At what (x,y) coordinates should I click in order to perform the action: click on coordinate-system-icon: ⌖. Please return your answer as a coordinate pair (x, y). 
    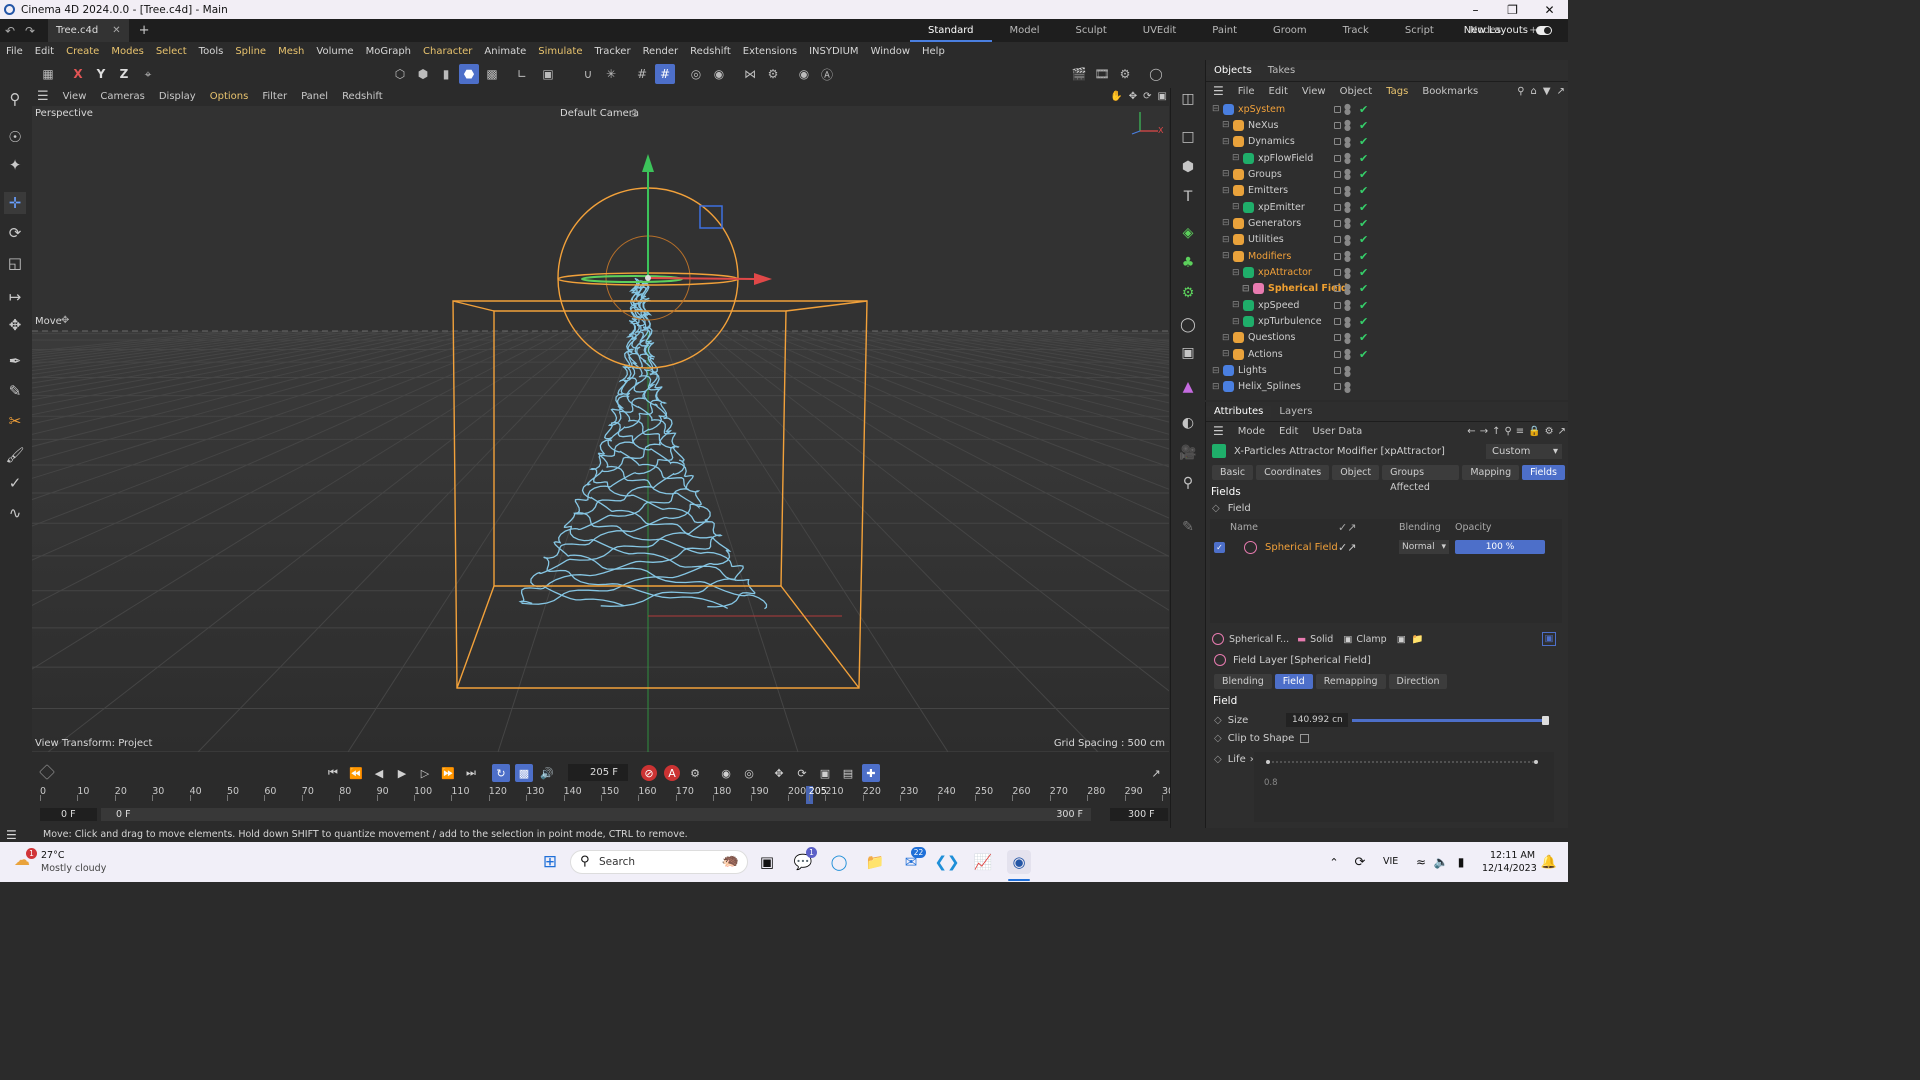
    Looking at the image, I should click on (148, 74).